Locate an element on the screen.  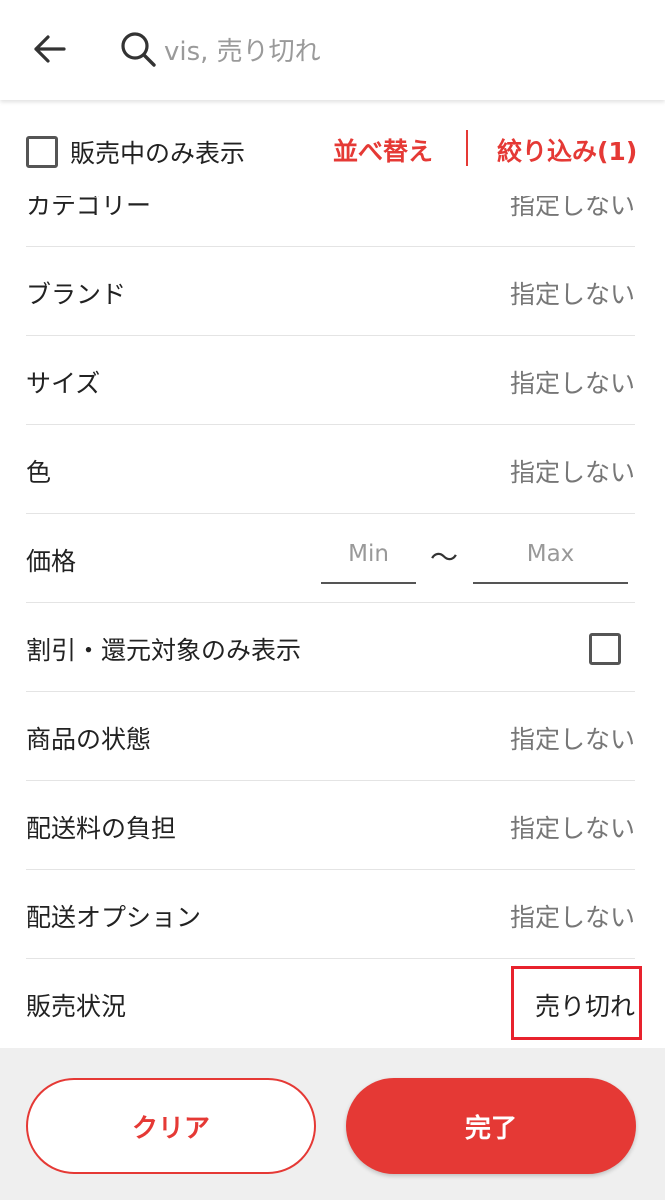
filter-row-condition: 商品の状態 指定しない is located at coordinates (330, 736).